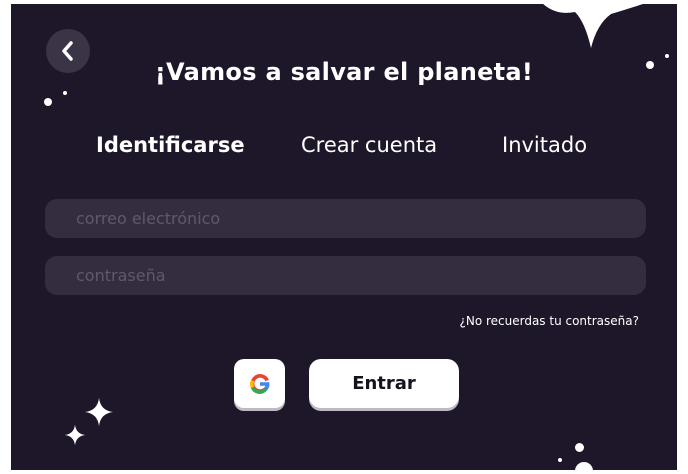 The width and height of the screenshot is (688, 474). What do you see at coordinates (345, 275) in the screenshot?
I see `password-field` at bounding box center [345, 275].